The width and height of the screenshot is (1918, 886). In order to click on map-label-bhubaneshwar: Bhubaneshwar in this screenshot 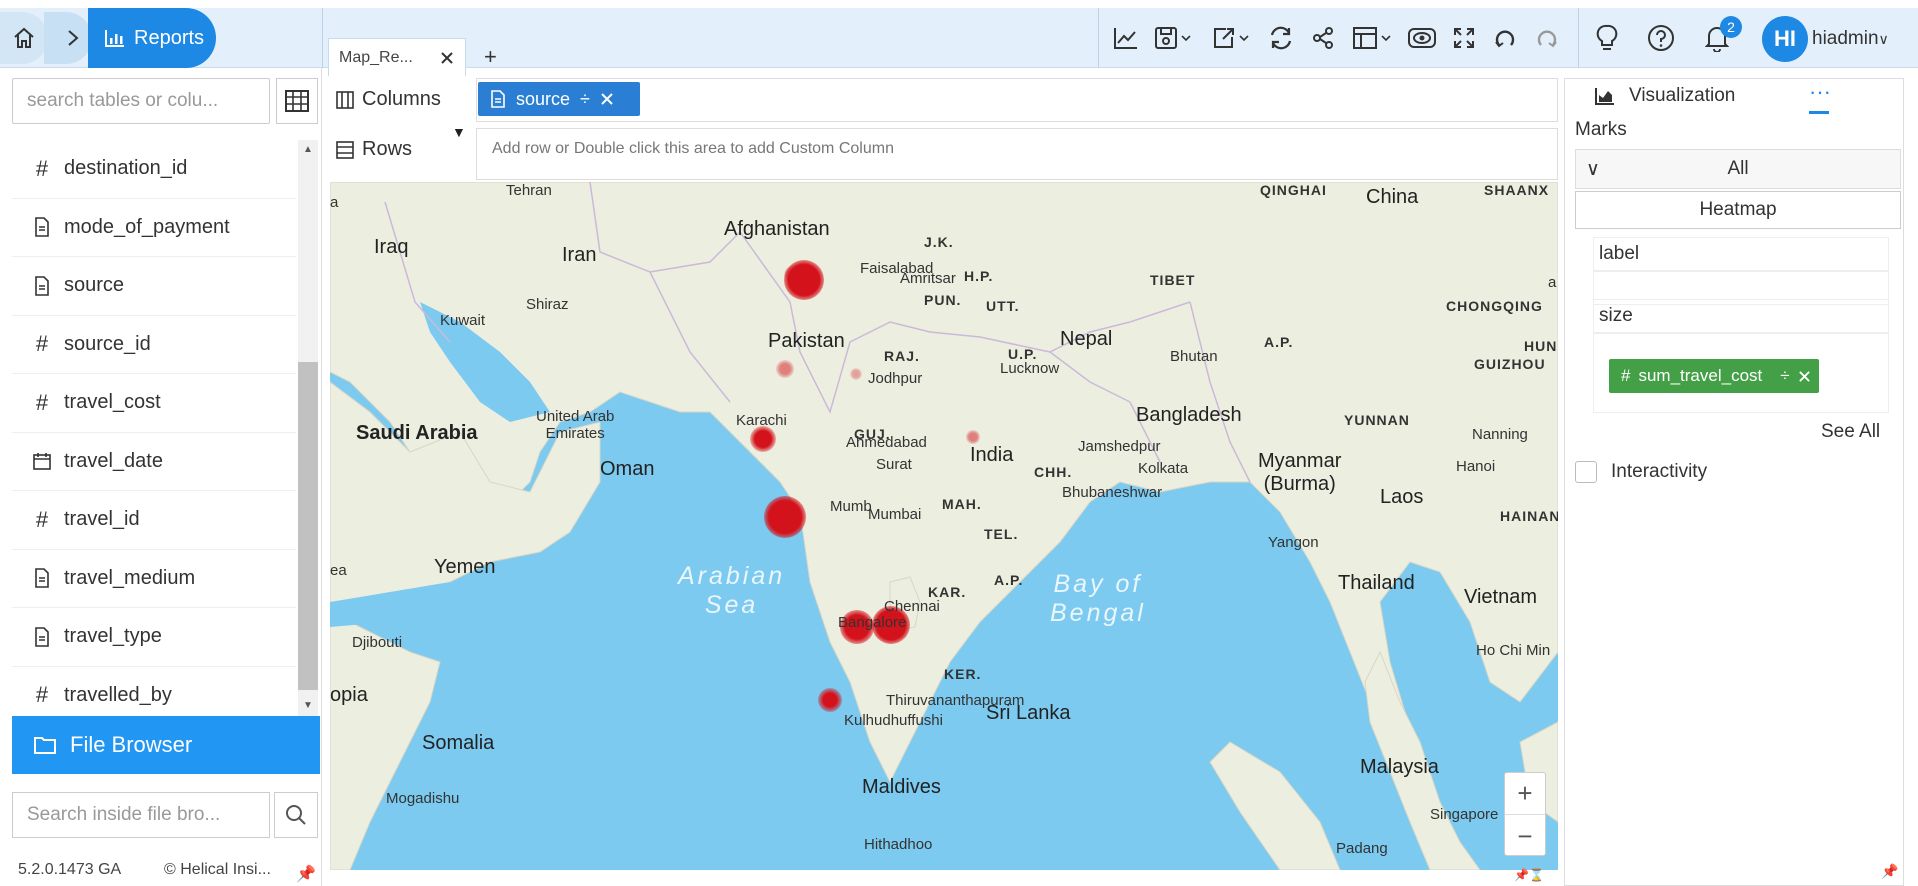, I will do `click(1112, 492)`.